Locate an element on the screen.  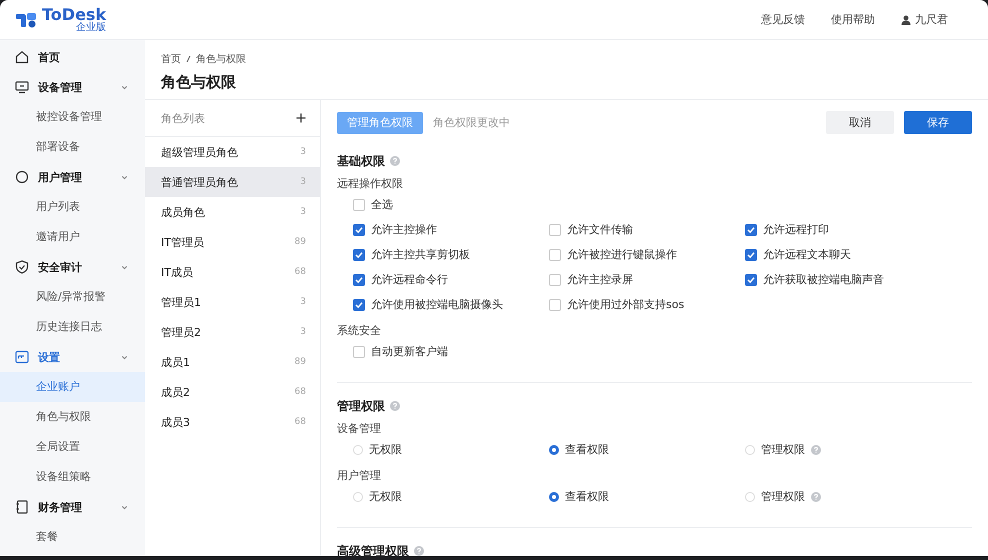
nav-item: 企业账户 is located at coordinates (72, 387).